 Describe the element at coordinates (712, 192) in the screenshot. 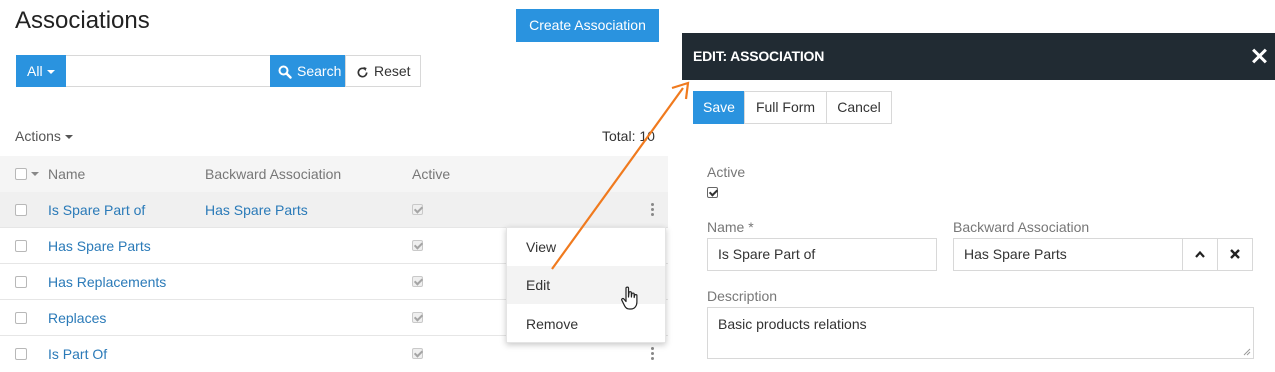

I see `active-checkbox` at that location.